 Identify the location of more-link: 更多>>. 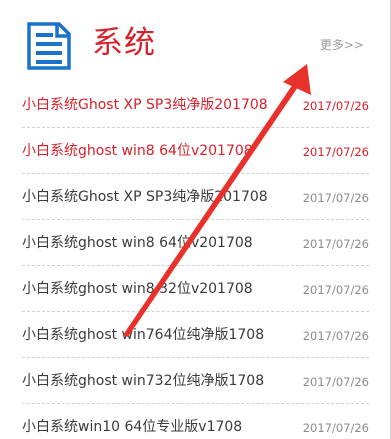
(342, 44).